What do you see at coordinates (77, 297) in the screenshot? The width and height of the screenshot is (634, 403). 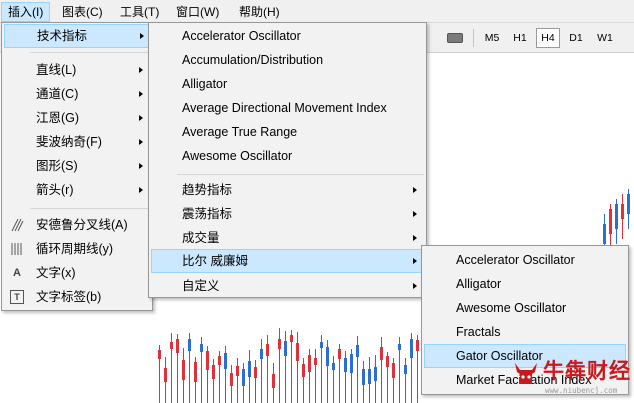 I see `insert-menu-item-text-label: T 文字标签(b)` at bounding box center [77, 297].